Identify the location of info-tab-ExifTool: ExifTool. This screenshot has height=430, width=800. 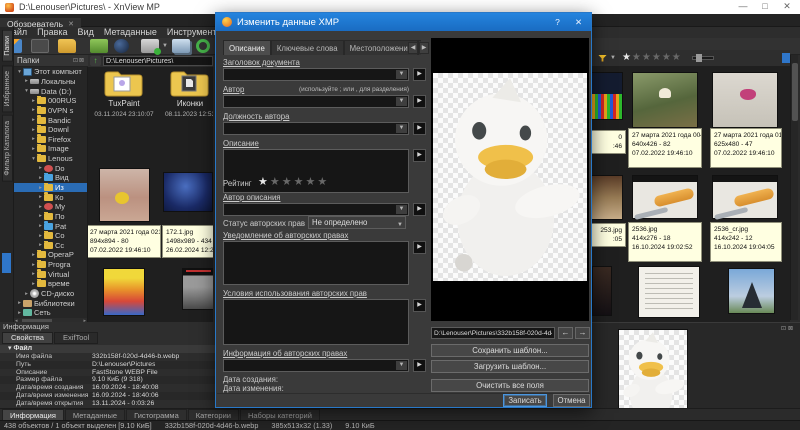
(76, 338).